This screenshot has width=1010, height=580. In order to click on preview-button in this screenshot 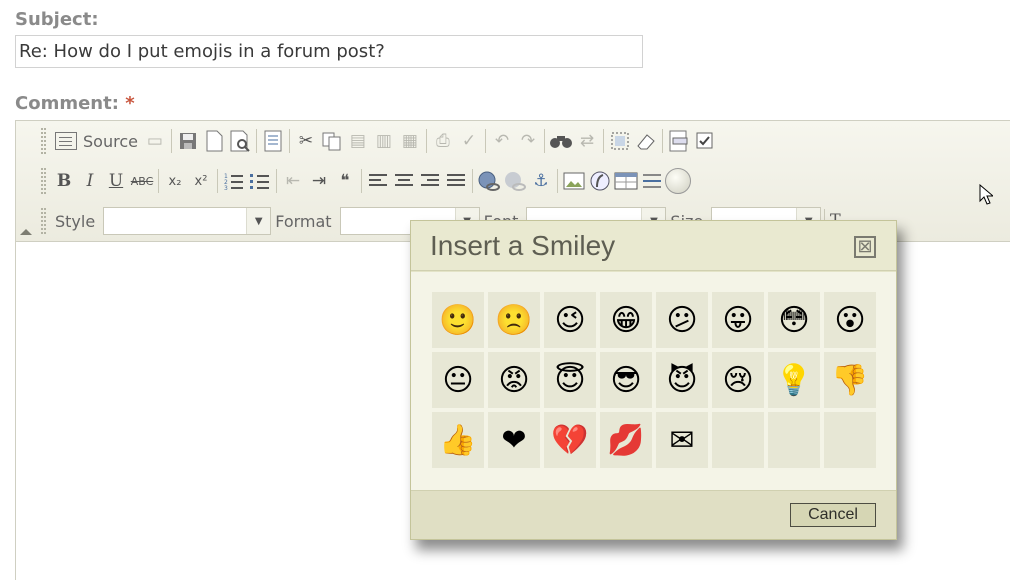, I will do `click(240, 141)`.